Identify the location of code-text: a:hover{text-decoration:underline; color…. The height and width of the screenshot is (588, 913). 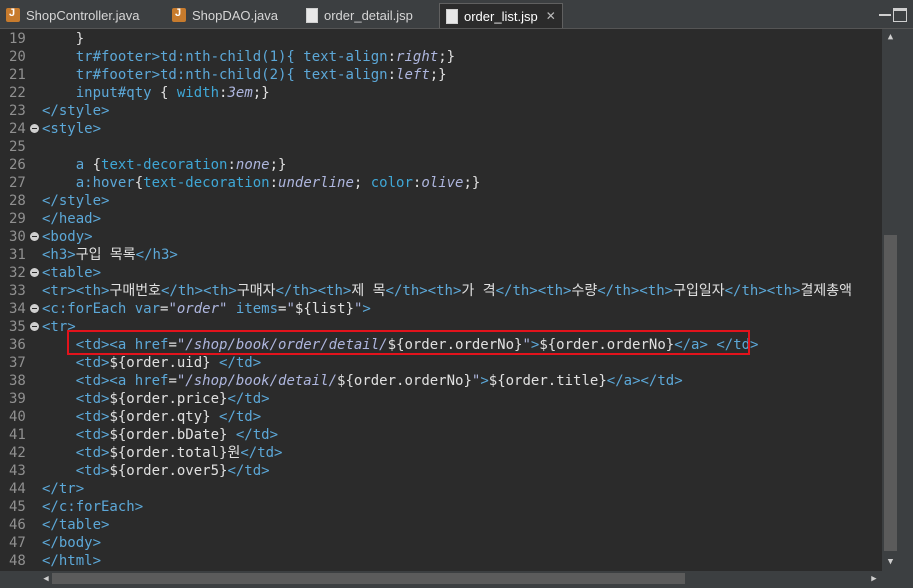
(261, 183).